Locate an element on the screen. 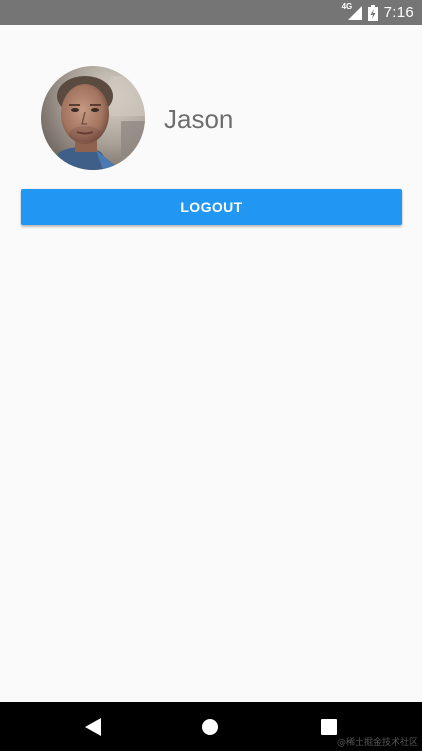 This screenshot has height=751, width=422. user-name: Jason is located at coordinates (199, 119).